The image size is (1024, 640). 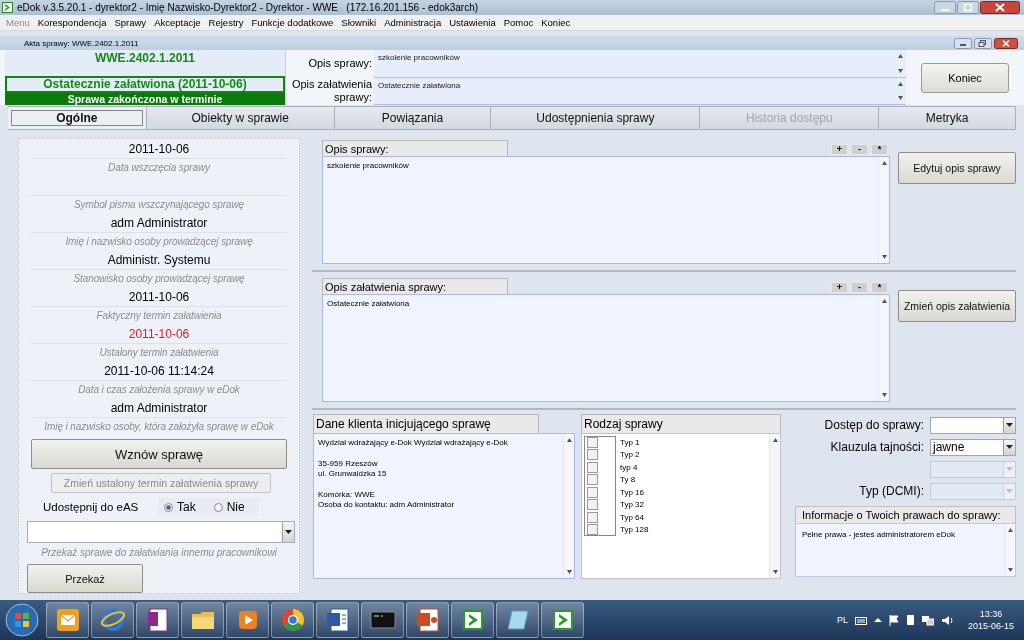 What do you see at coordinates (927, 620) in the screenshot?
I see `network-icon` at bounding box center [927, 620].